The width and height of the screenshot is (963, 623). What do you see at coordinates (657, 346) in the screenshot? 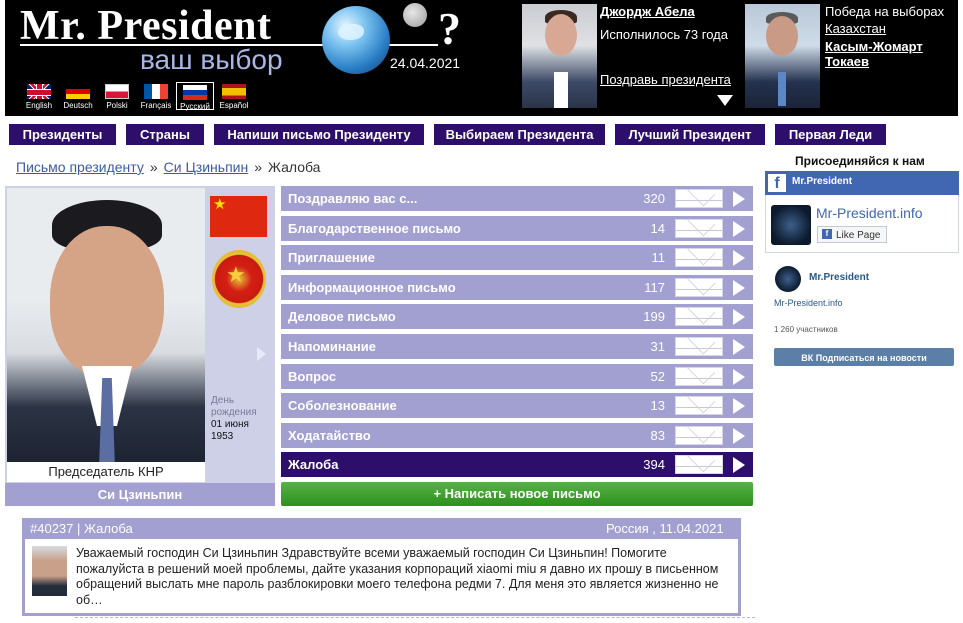
I see `category-count: 31` at bounding box center [657, 346].